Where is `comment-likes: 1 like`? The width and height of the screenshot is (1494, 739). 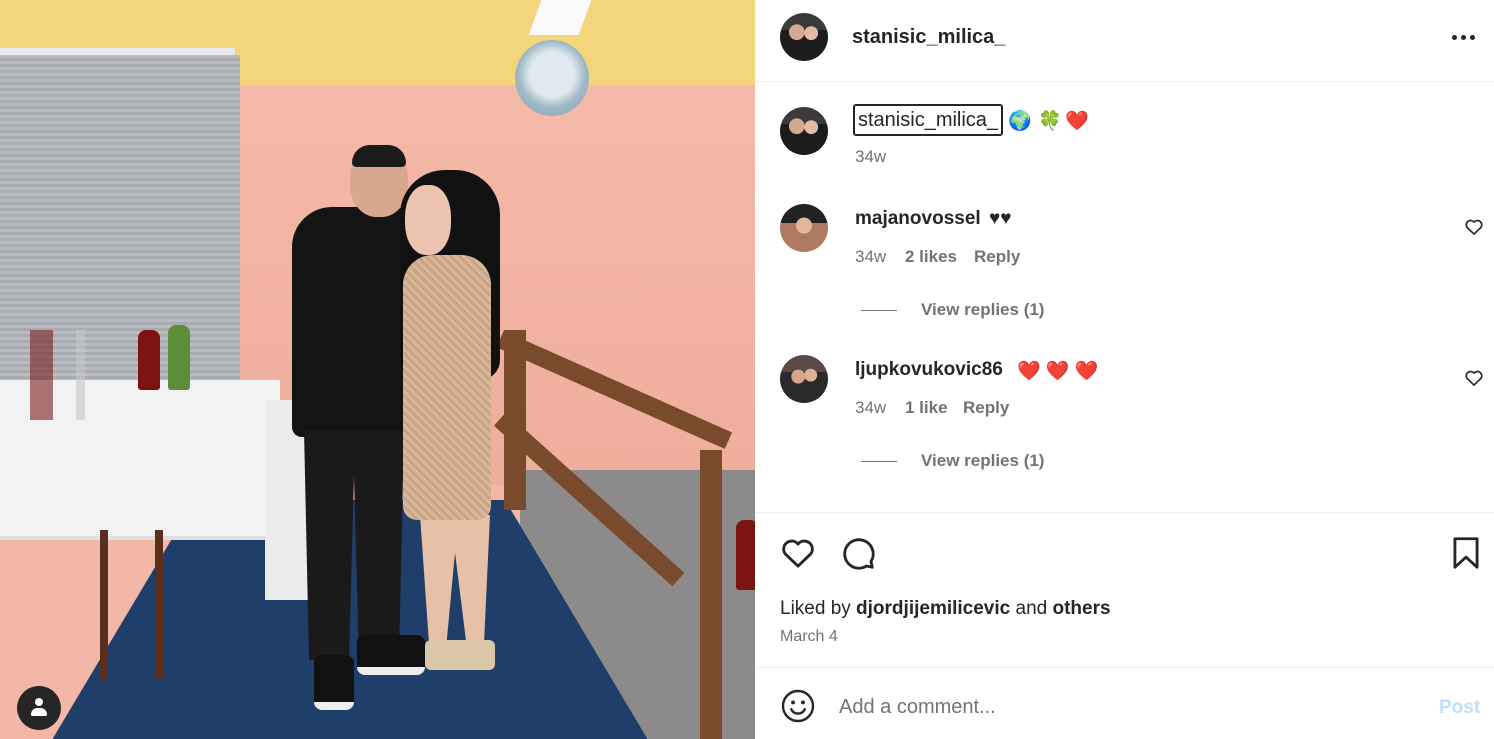
comment-likes: 1 like is located at coordinates (926, 408).